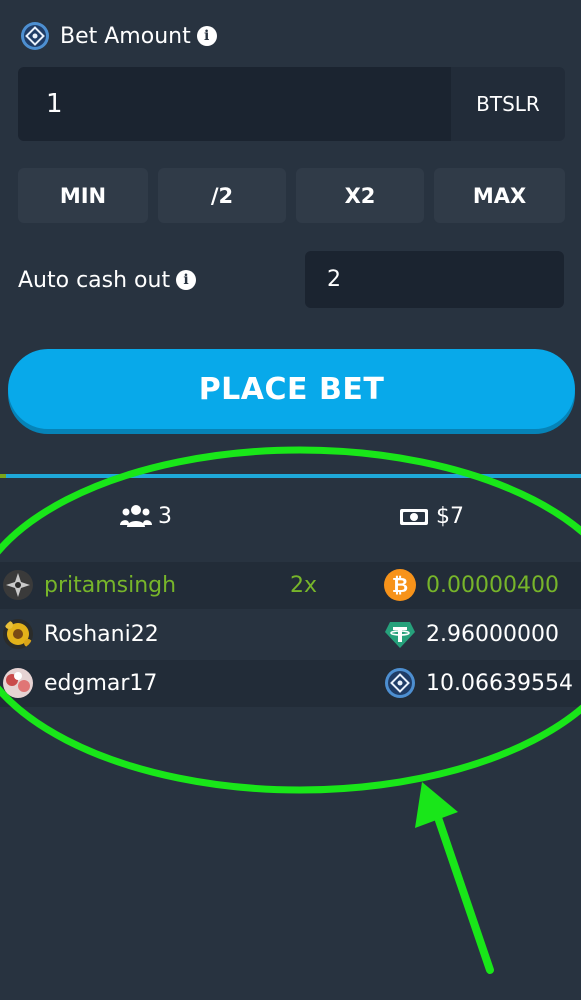 This screenshot has width=581, height=1000. I want to click on cashout-multiplier: 2x, so click(304, 585).